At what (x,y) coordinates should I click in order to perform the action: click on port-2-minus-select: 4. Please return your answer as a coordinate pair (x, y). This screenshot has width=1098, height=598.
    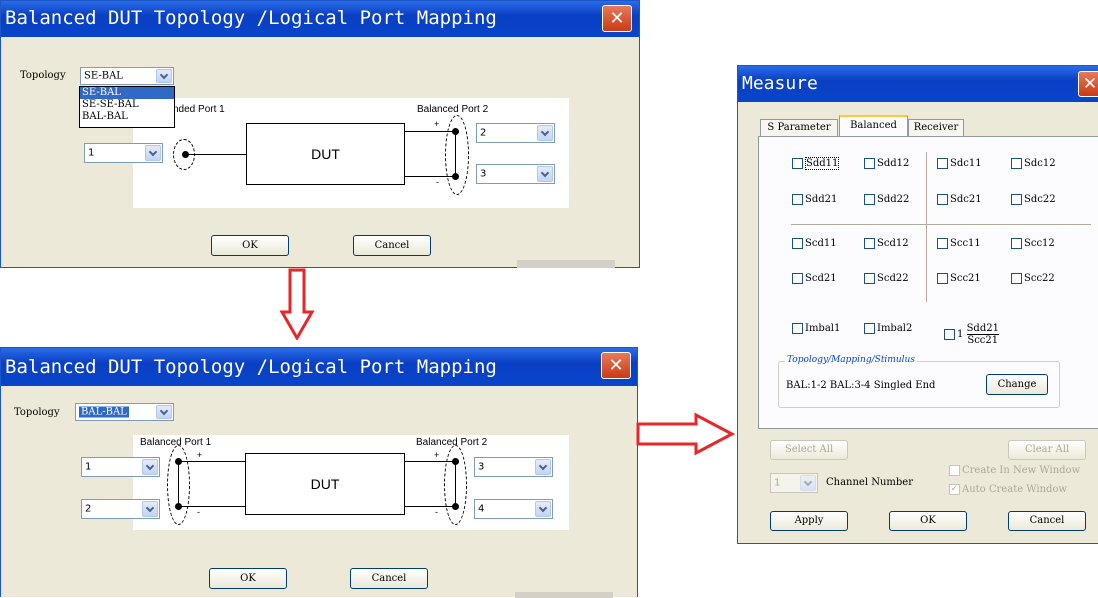
    Looking at the image, I should click on (513, 509).